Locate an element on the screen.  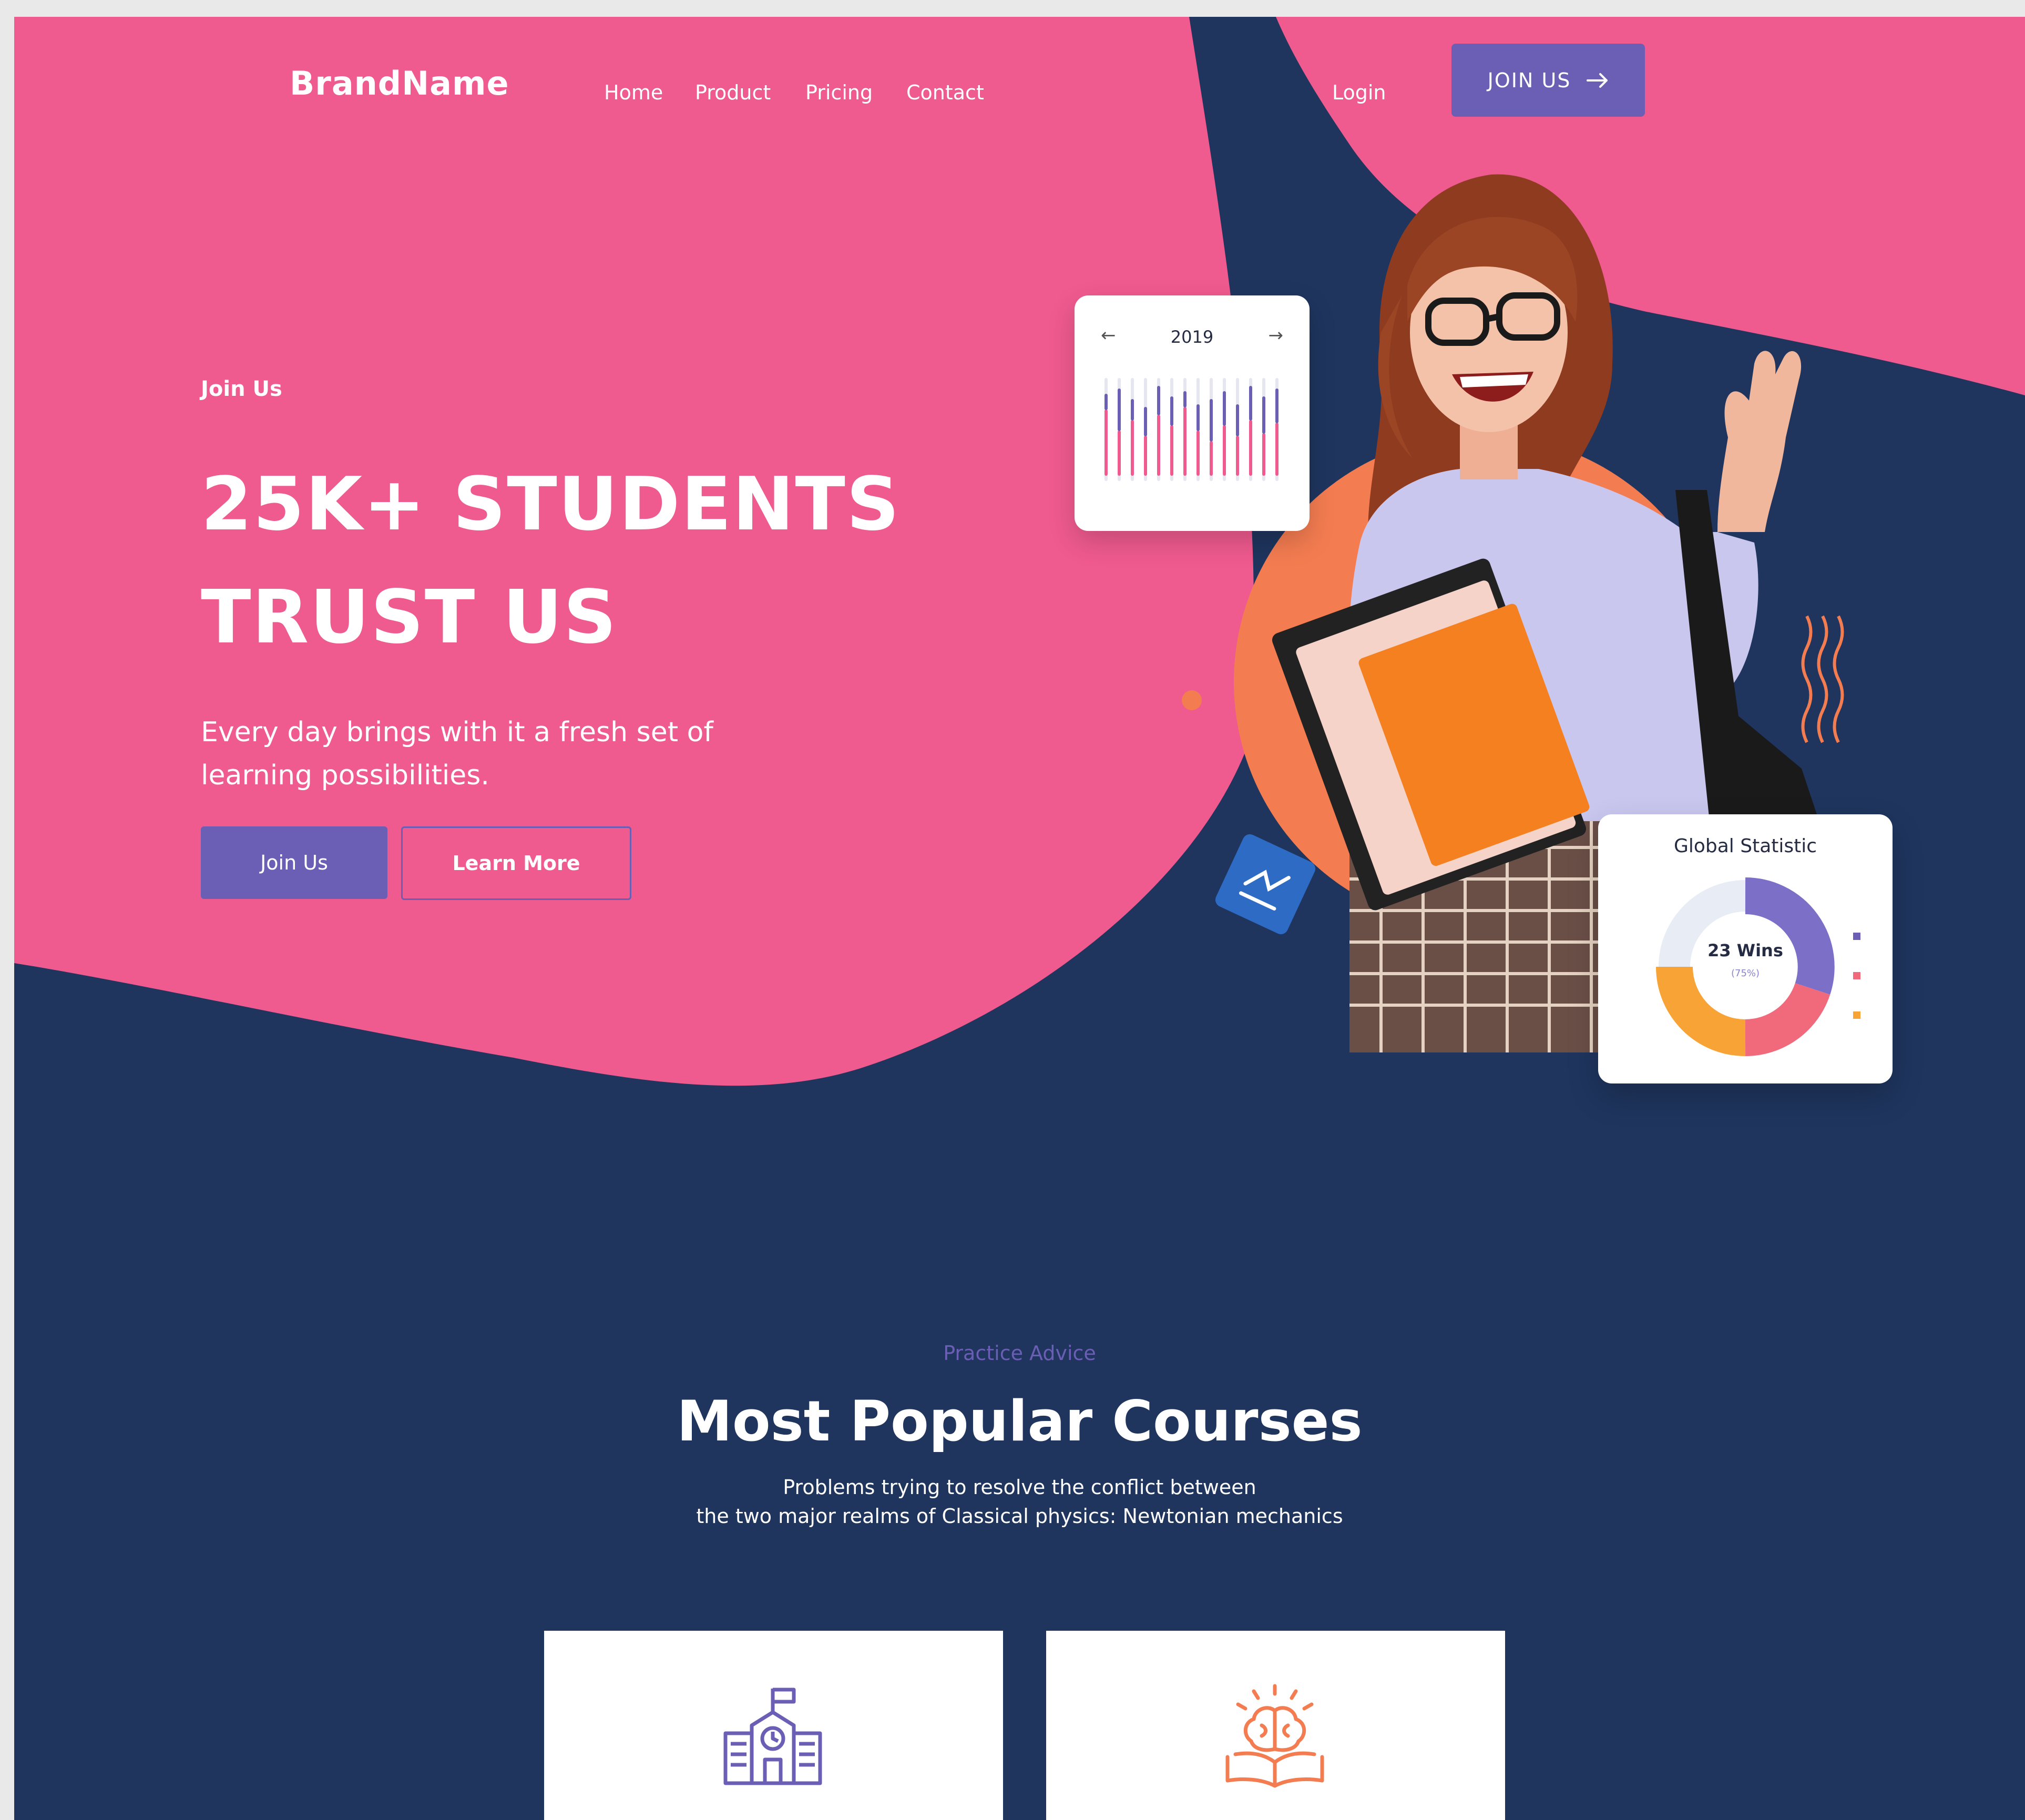
global-statistic-card: Global Statistic 23 Wins (75%) is located at coordinates (1745, 948).